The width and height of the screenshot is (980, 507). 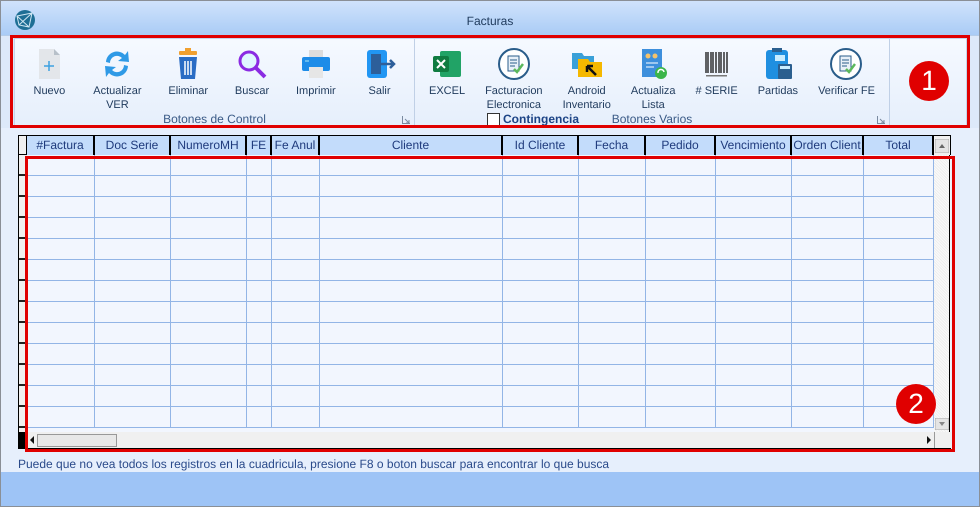 What do you see at coordinates (717, 76) in the screenshot?
I see `ribbon-button: # SERIE` at bounding box center [717, 76].